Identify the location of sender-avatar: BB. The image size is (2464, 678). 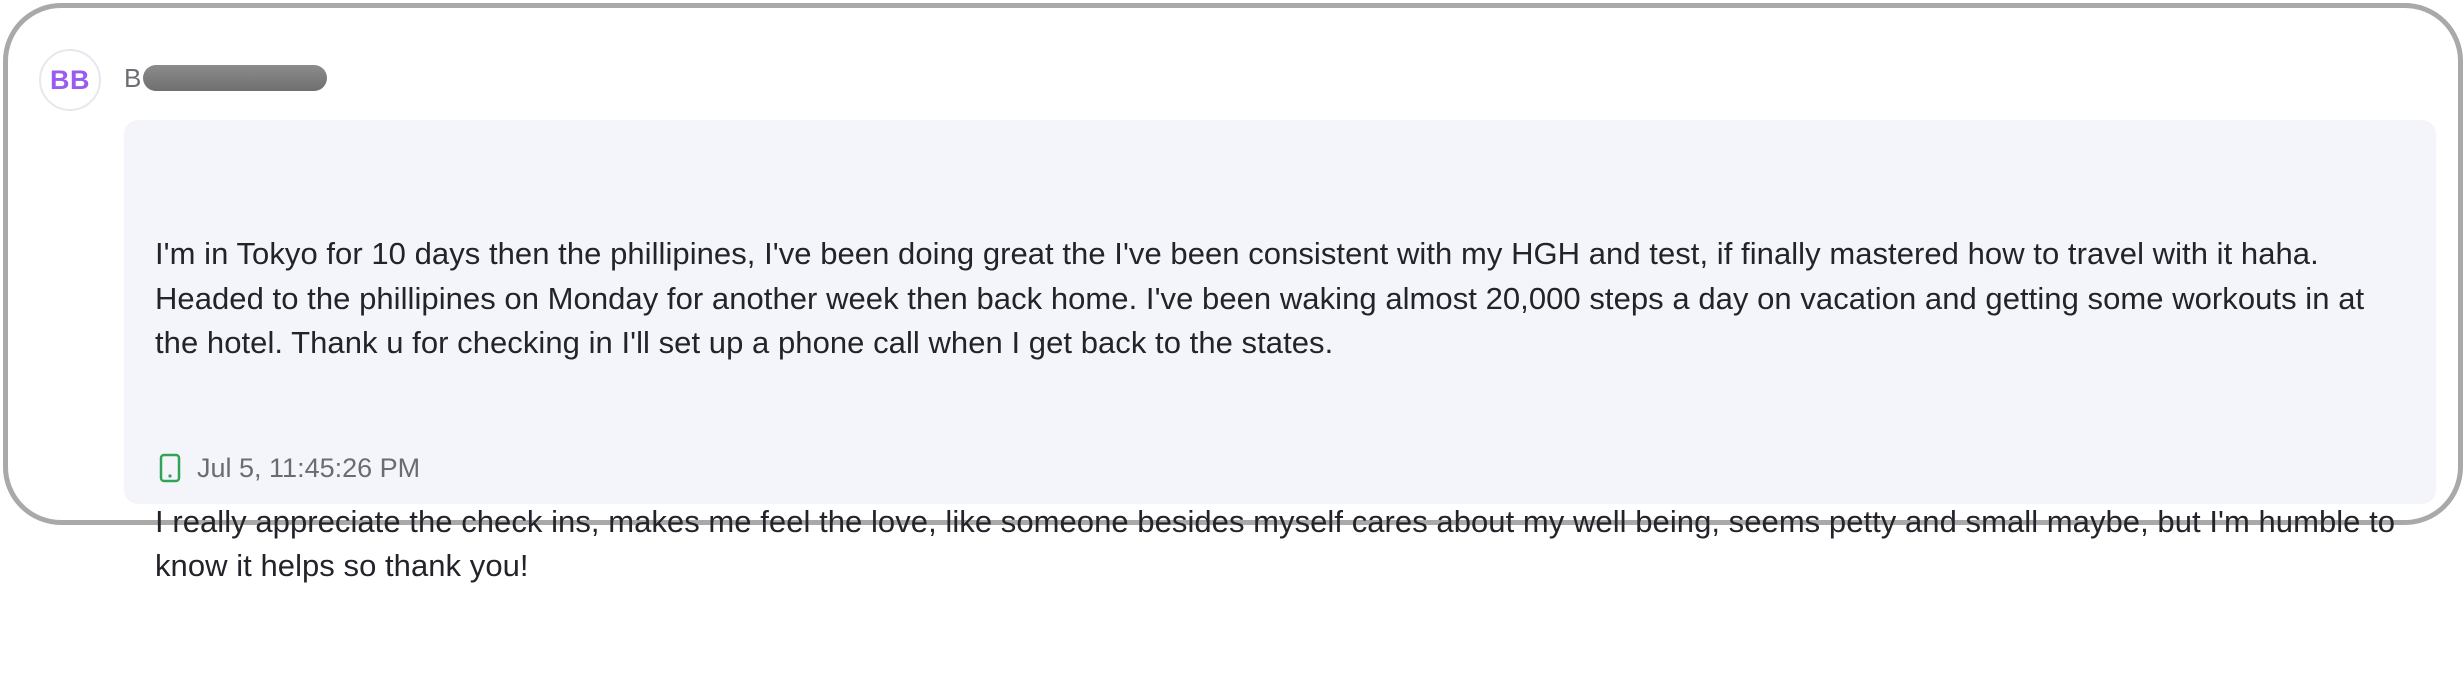
(70, 80).